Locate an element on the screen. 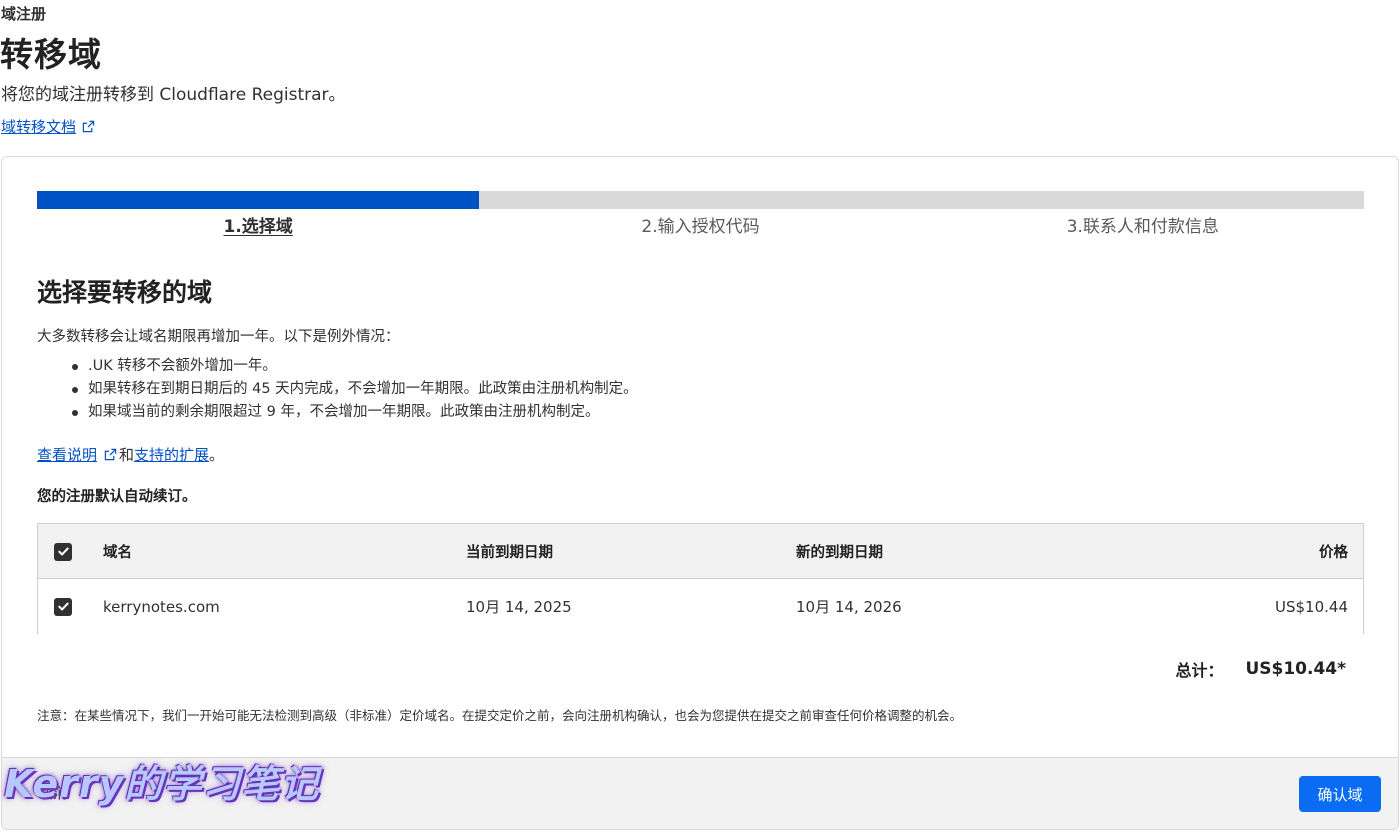 The image size is (1400, 831). header-price: 价格 is located at coordinates (1333, 553).